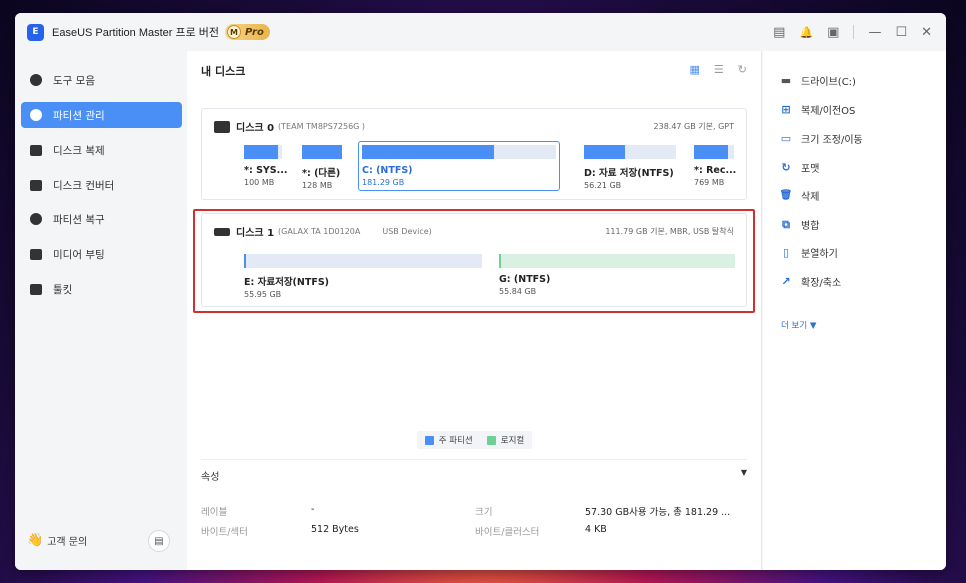 The height and width of the screenshot is (583, 966). What do you see at coordinates (459, 166) in the screenshot?
I see `partition-tile-selected: C: (NTFS) 181.29 GB` at bounding box center [459, 166].